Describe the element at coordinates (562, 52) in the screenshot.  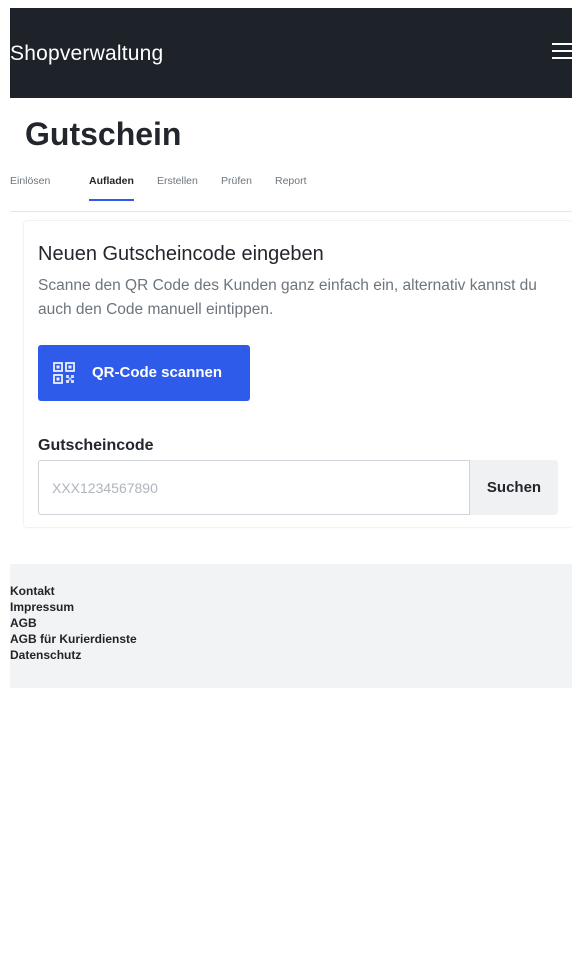
I see `hamburger-menu-icon` at that location.